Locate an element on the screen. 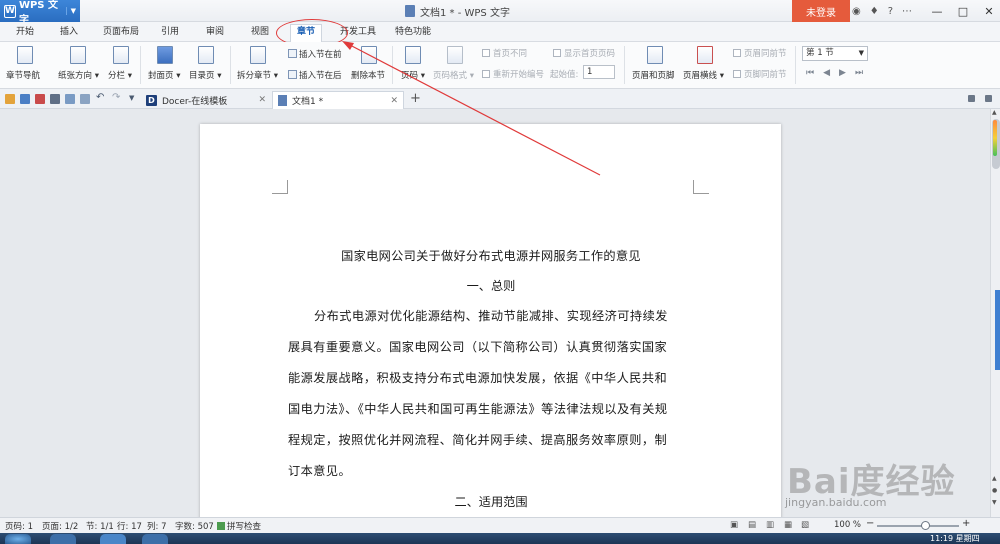 The width and height of the screenshot is (1000, 544). format-painter-icon is located at coordinates (85, 99).